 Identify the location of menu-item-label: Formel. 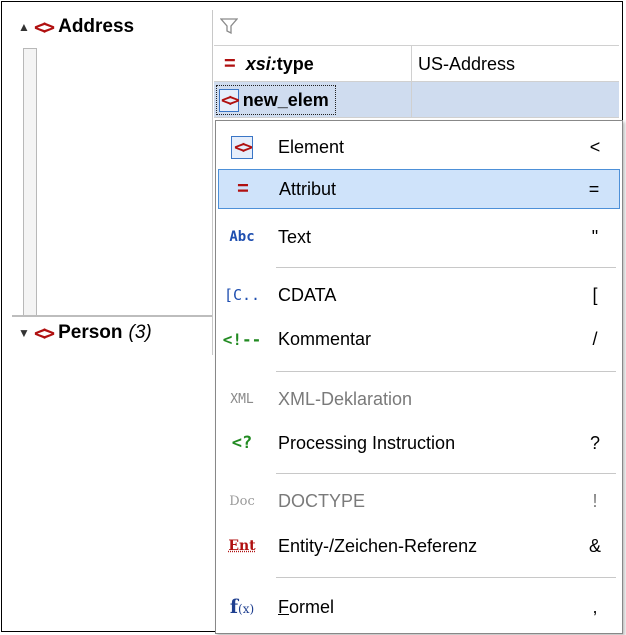
(306, 606).